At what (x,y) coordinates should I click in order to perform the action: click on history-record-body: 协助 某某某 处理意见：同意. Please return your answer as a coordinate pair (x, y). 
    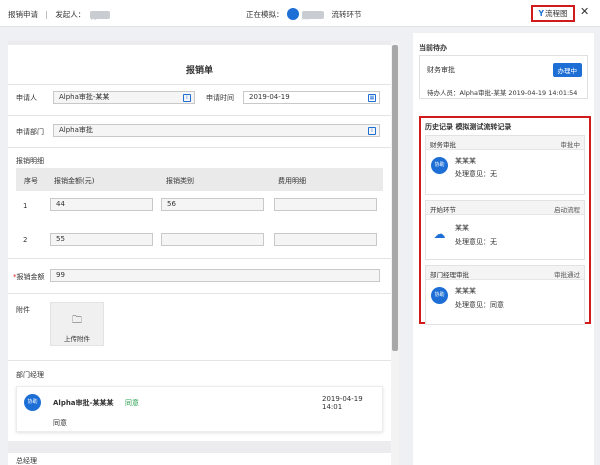
    Looking at the image, I should click on (505, 302).